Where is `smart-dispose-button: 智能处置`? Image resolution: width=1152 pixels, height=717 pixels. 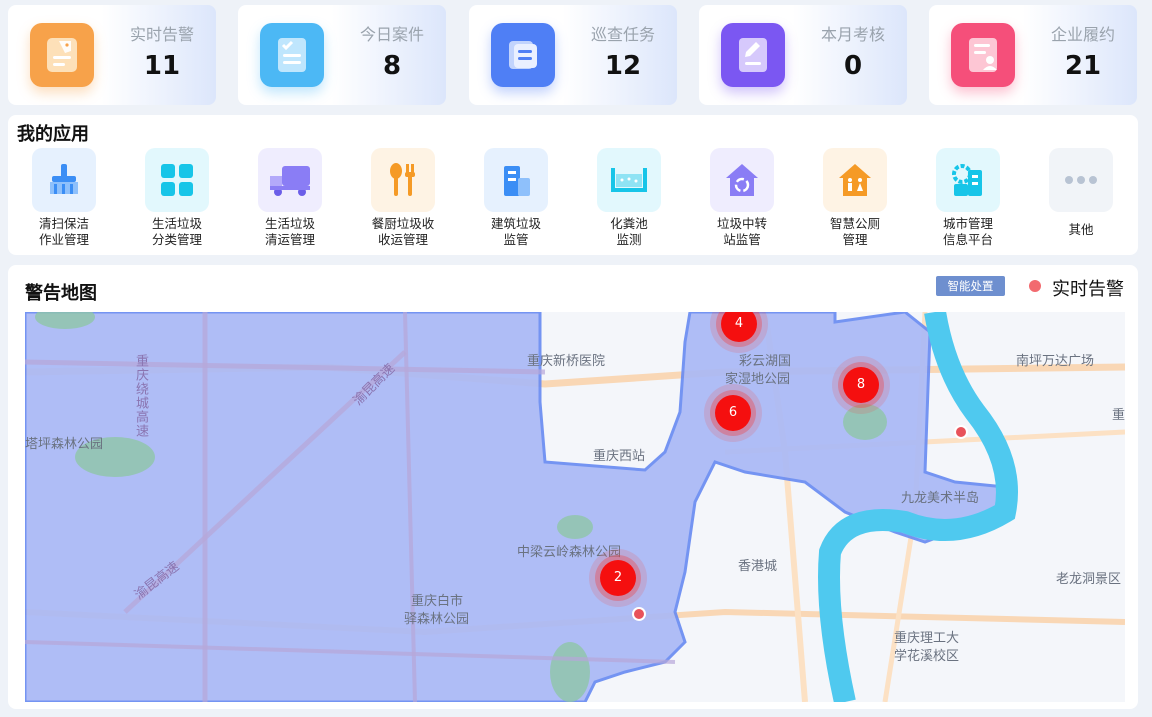 smart-dispose-button: 智能处置 is located at coordinates (970, 286).